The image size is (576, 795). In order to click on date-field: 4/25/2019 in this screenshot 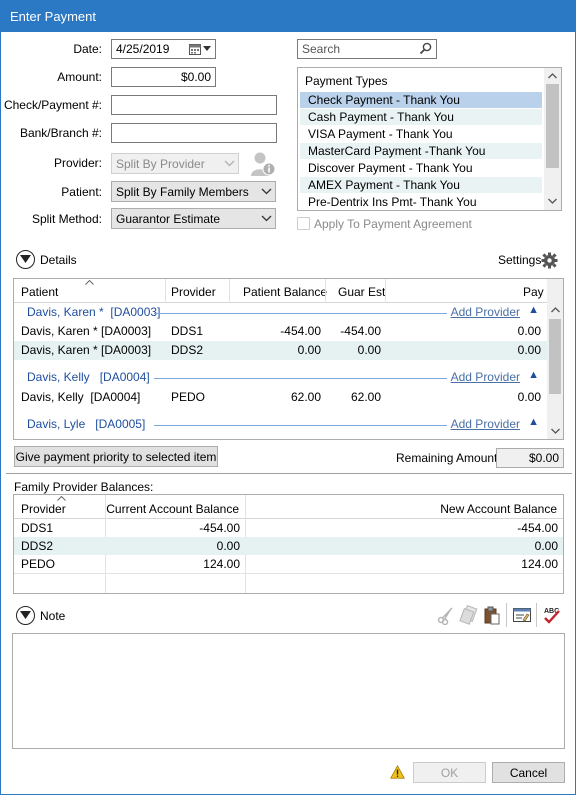, I will do `click(163, 49)`.